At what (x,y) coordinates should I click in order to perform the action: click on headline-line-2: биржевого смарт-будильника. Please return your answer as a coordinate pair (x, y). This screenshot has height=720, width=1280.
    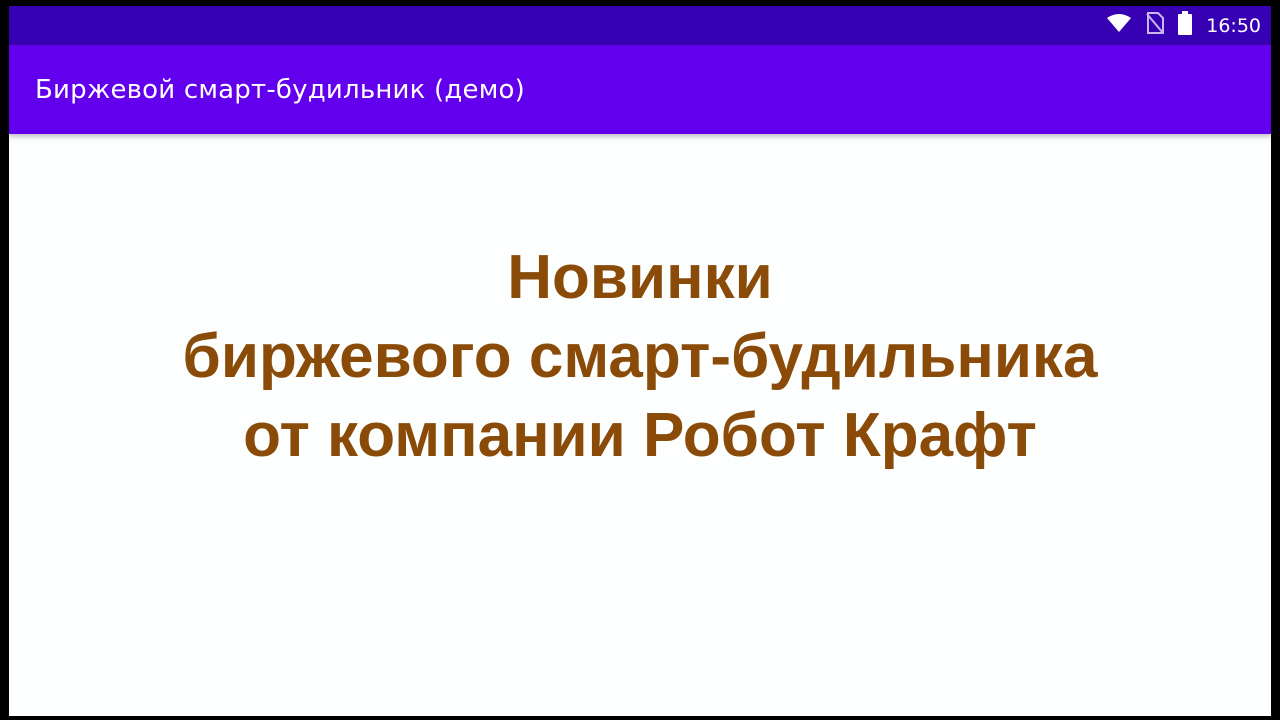
    Looking at the image, I should click on (640, 356).